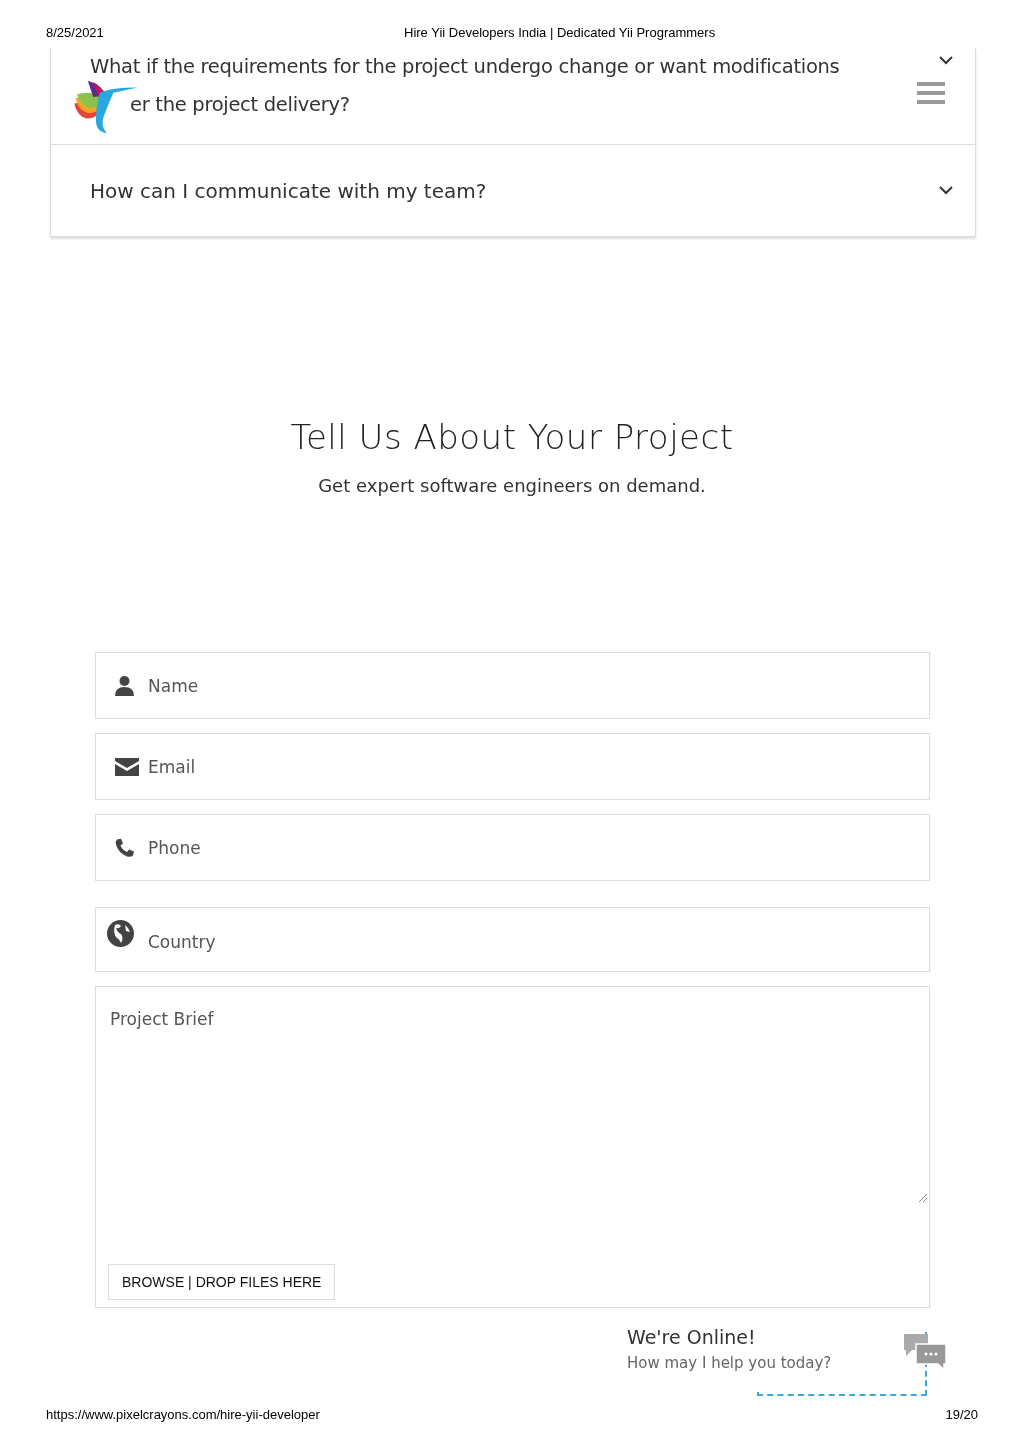  What do you see at coordinates (931, 93) in the screenshot?
I see `menu-icon` at bounding box center [931, 93].